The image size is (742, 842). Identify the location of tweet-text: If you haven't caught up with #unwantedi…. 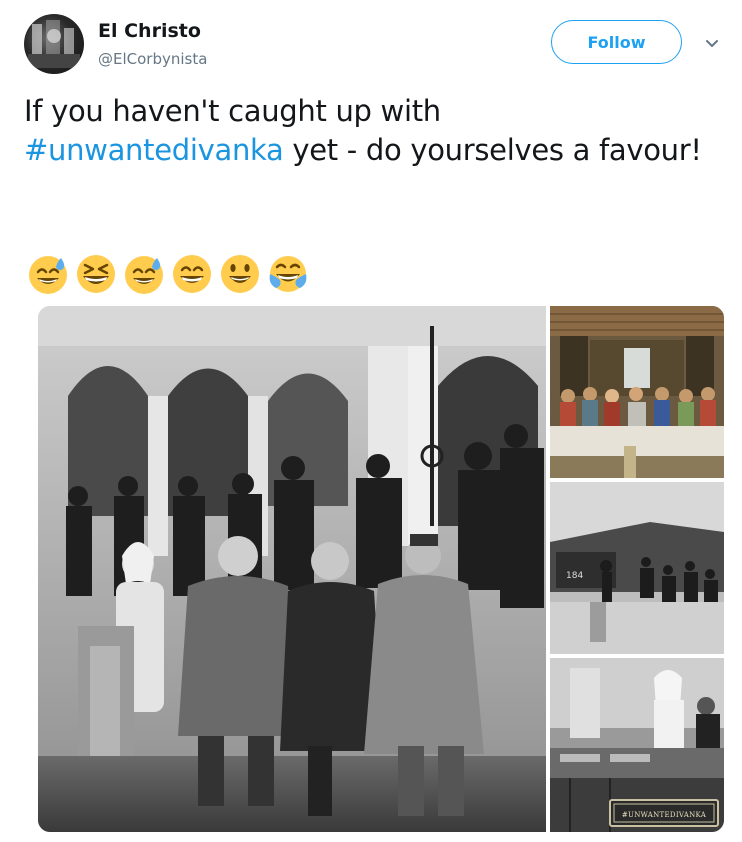
(364, 131).